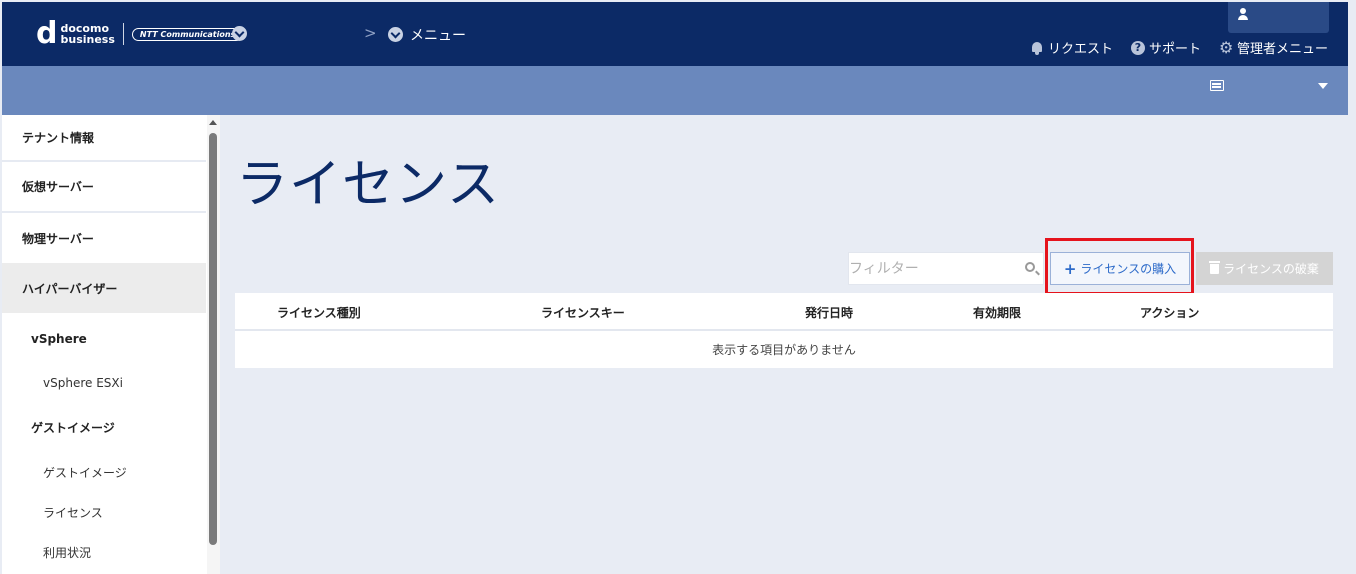 Image resolution: width=1356 pixels, height=574 pixels. What do you see at coordinates (675, 90) in the screenshot?
I see `sub-header` at bounding box center [675, 90].